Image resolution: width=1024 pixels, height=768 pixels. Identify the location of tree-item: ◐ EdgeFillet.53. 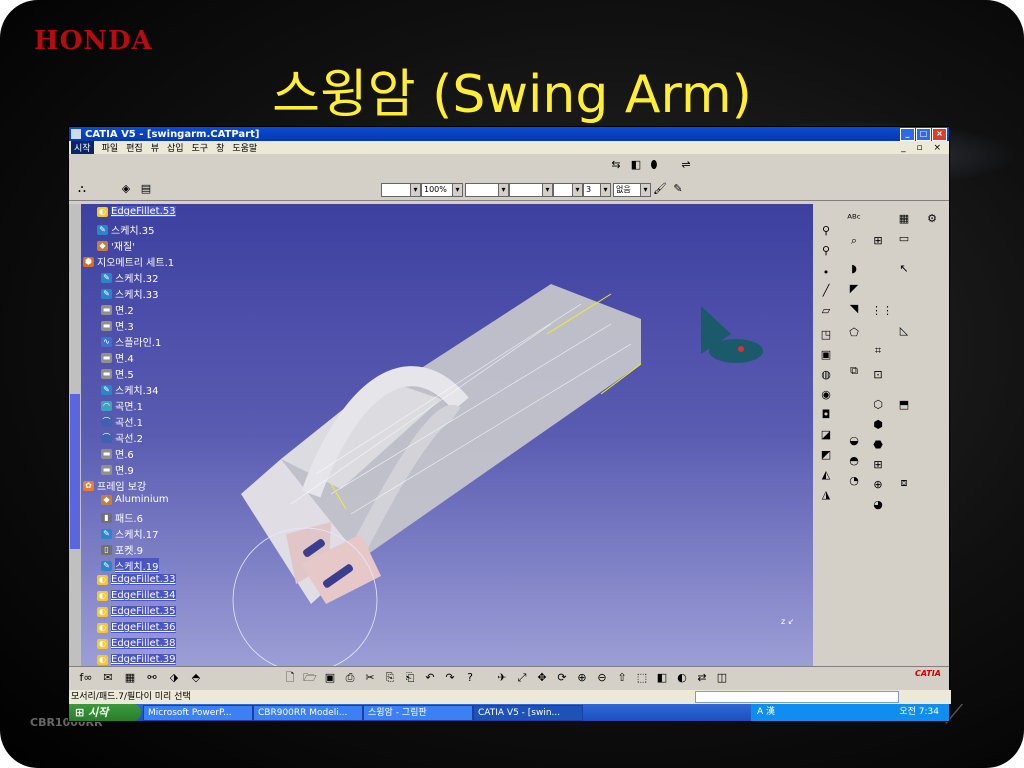
(136, 211).